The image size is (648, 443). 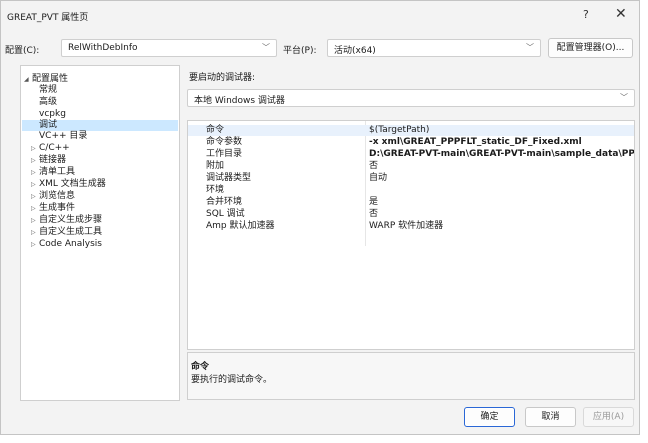 What do you see at coordinates (103, 48) in the screenshot?
I see `configuration-value: RelWithDebInfo` at bounding box center [103, 48].